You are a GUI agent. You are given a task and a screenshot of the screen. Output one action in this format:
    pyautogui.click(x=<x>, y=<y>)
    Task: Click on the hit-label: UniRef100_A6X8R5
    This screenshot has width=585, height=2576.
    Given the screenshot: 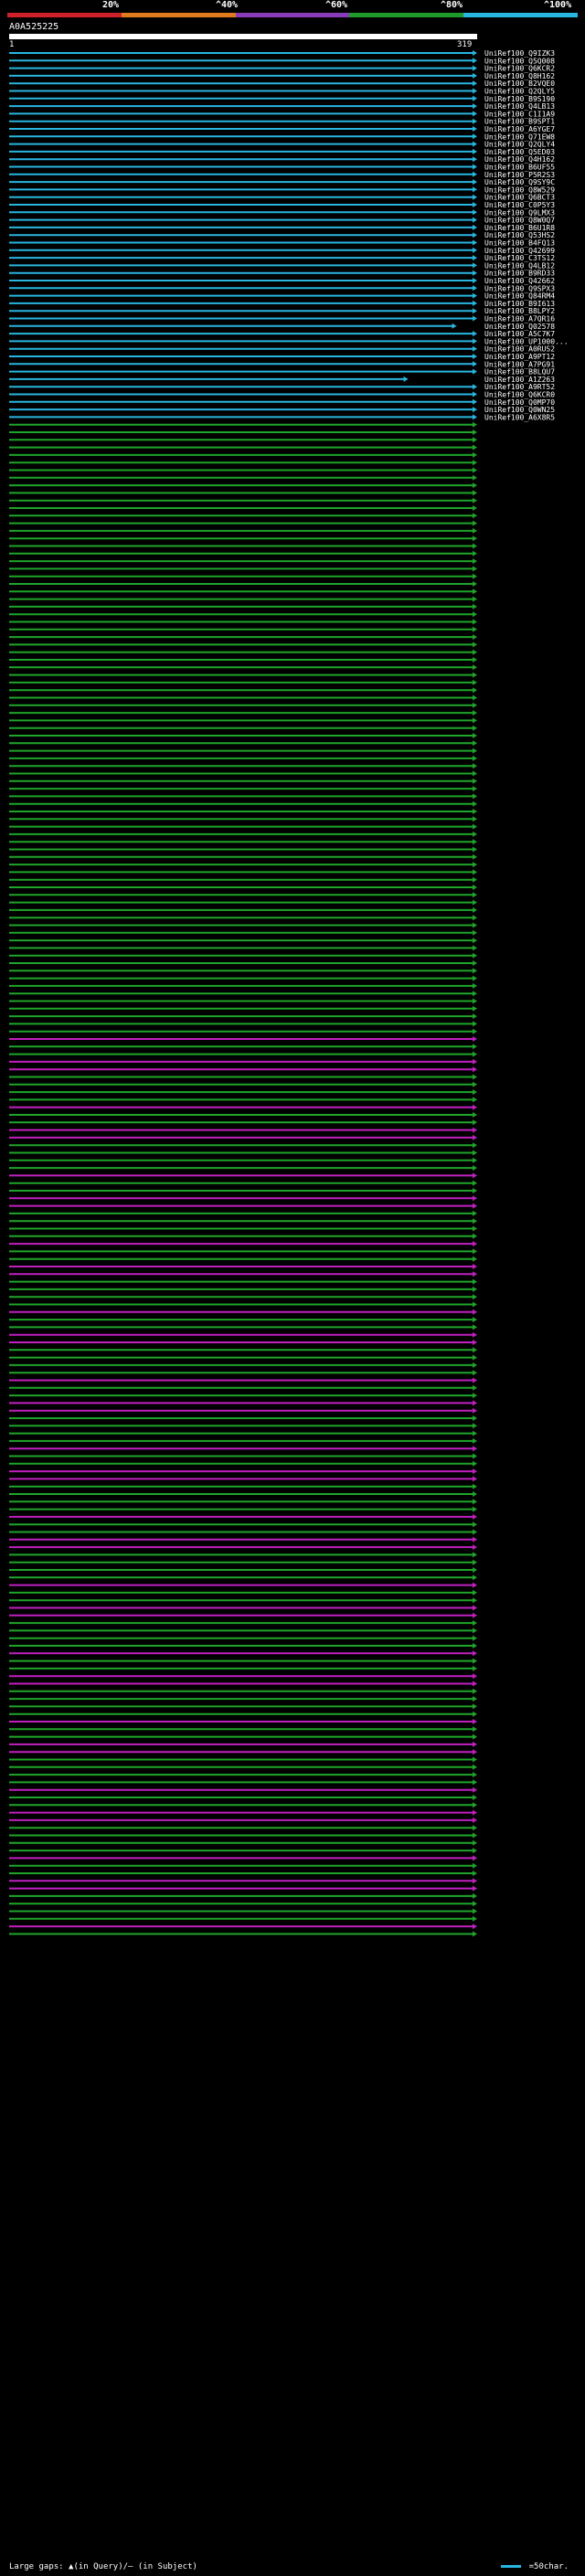 What is the action you would take?
    pyautogui.click(x=519, y=417)
    